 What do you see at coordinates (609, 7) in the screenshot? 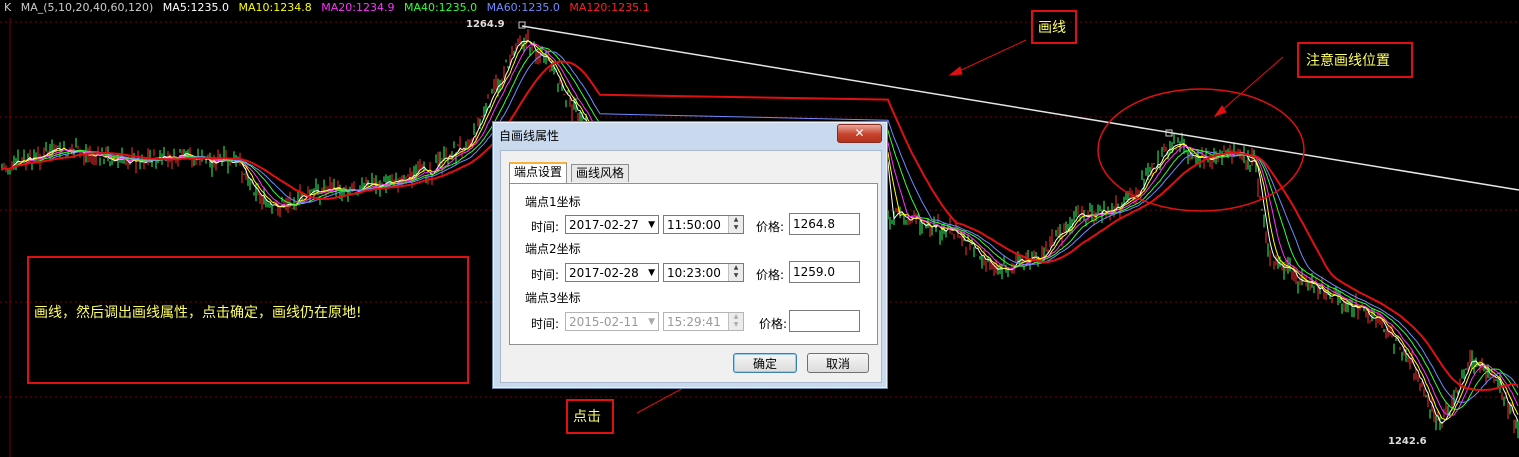
I see `legend-ma120: MA120:1235.1` at bounding box center [609, 7].